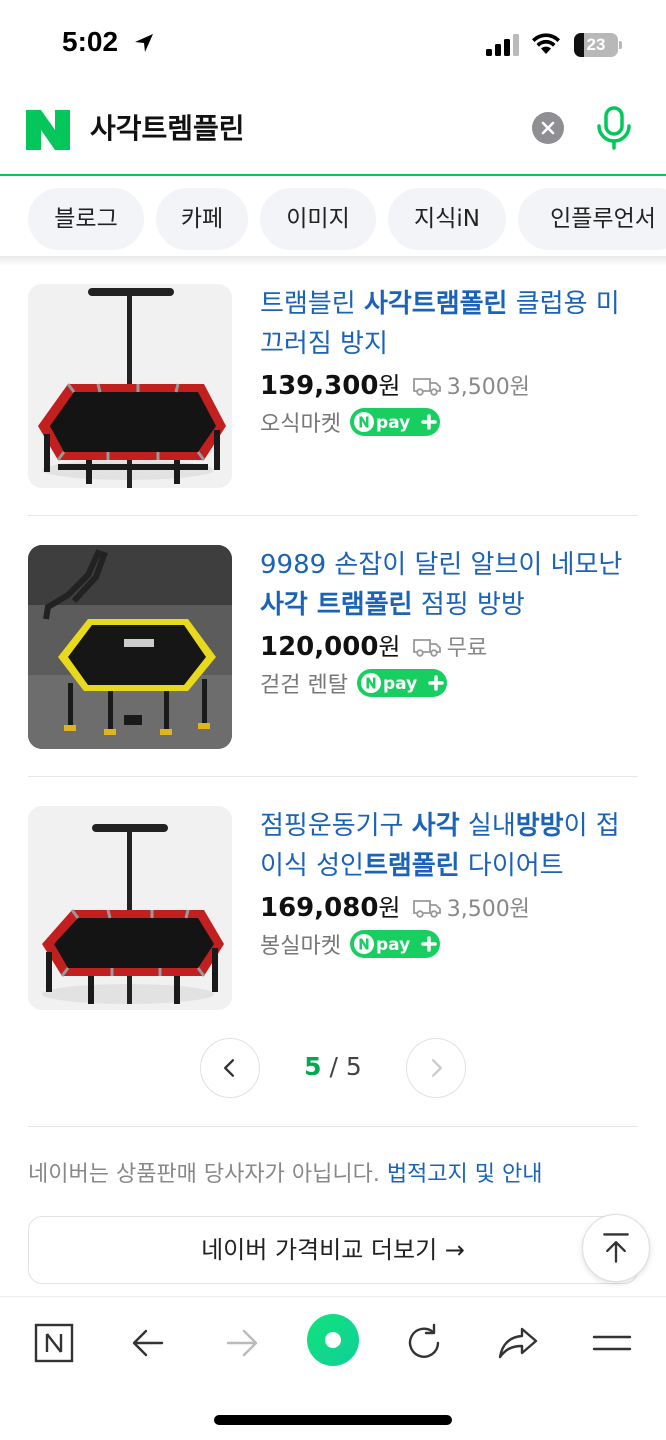 This screenshot has width=666, height=1440. What do you see at coordinates (333, 1420) in the screenshot?
I see `home-indicator` at bounding box center [333, 1420].